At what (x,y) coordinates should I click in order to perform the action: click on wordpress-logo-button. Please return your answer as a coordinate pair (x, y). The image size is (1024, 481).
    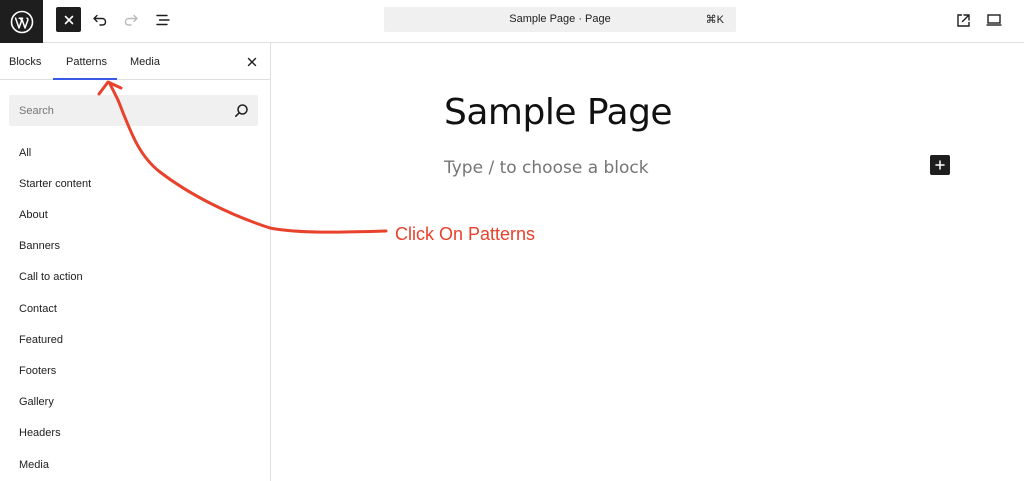
    Looking at the image, I should click on (21, 21).